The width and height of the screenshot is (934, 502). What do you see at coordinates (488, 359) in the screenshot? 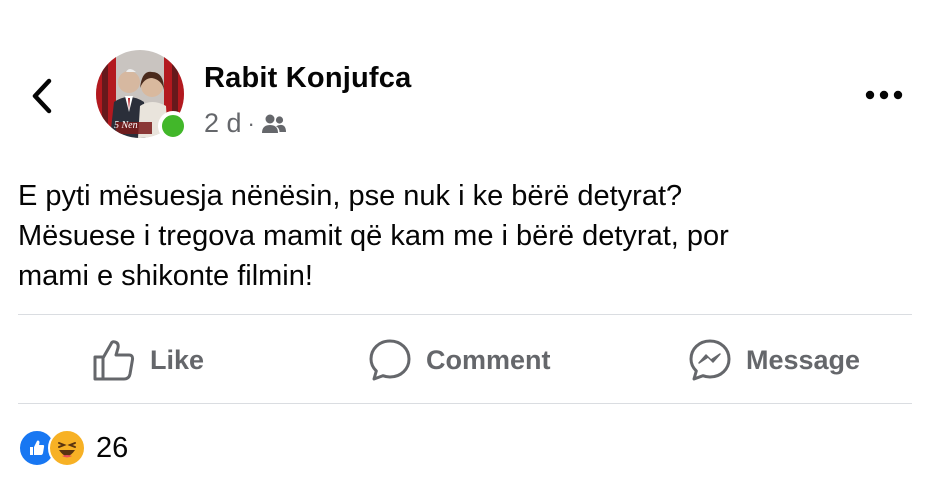
I see `comment-label: Comment` at bounding box center [488, 359].